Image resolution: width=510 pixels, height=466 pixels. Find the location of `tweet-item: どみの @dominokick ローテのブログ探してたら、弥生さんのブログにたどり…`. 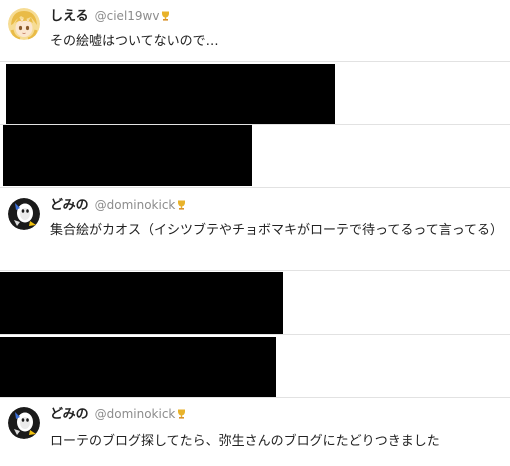

tweet-item: どみの @dominokick ローテのブログ探してたら、弥生さんのブログにたどり… is located at coordinates (255, 432).